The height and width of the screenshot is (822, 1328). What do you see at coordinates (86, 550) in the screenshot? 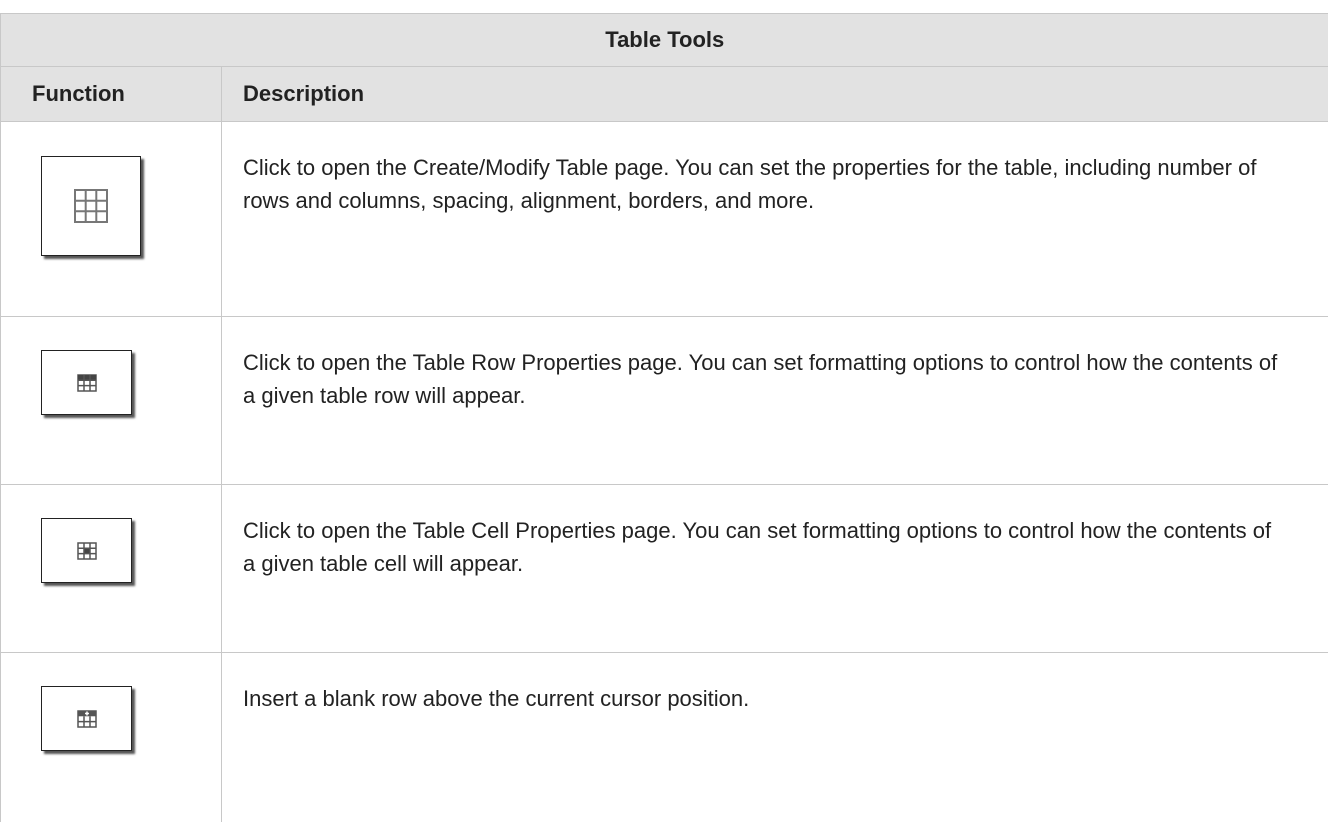
I see `table-cell-properties-icon` at bounding box center [86, 550].